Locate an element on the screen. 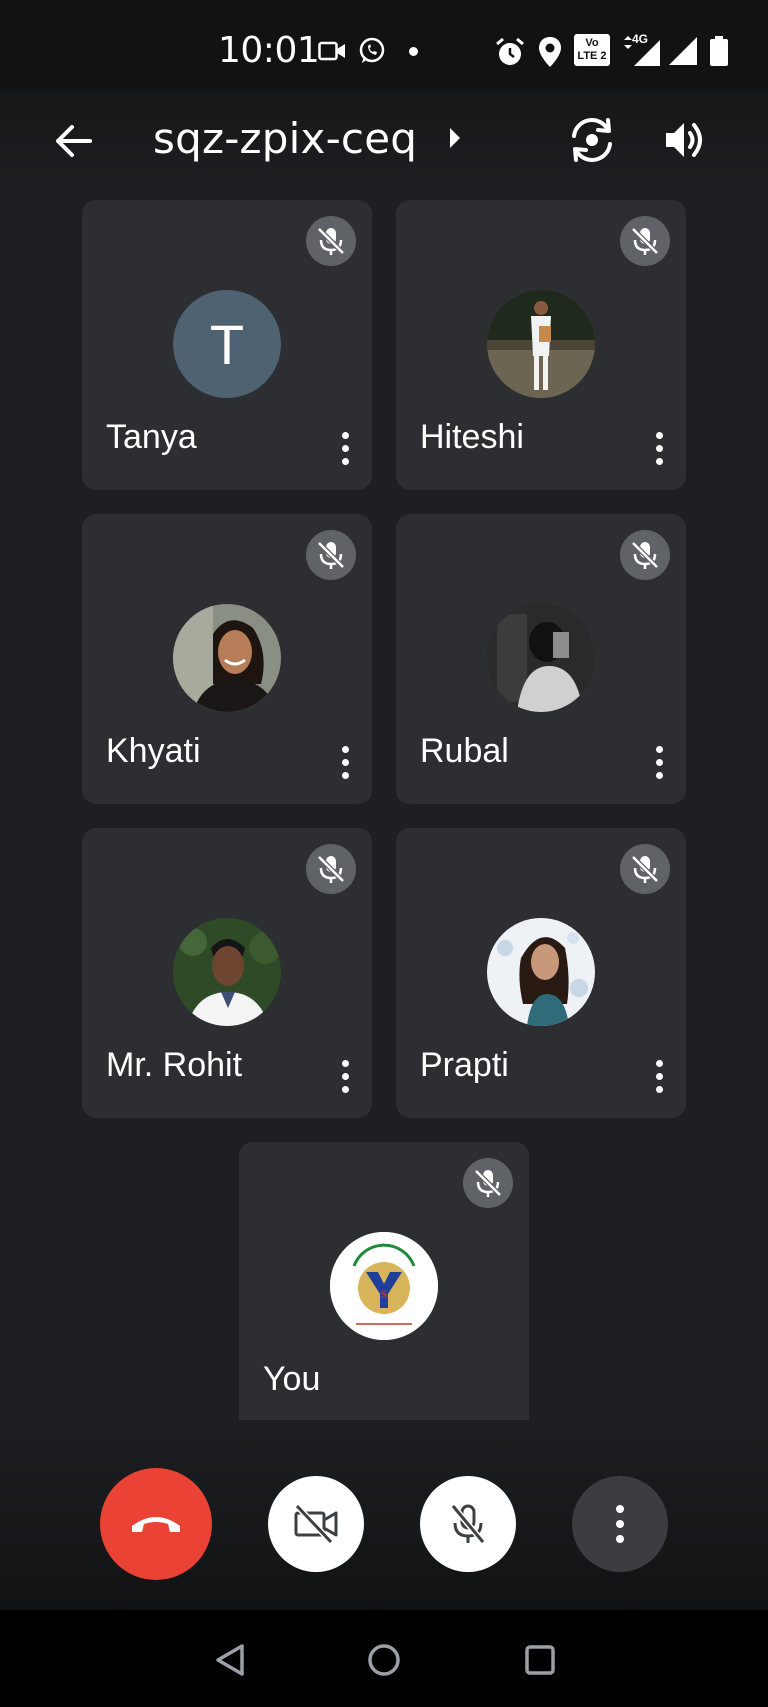  participant-name: Tanya is located at coordinates (151, 437).